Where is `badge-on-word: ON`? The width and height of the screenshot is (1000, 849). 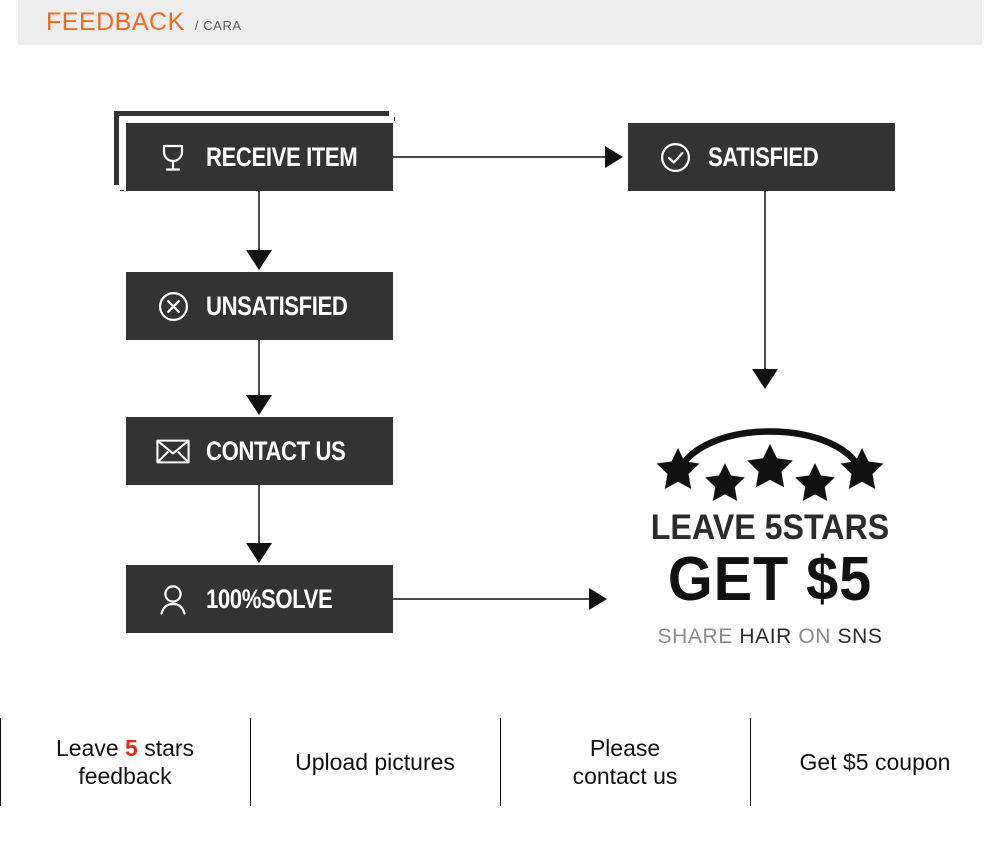 badge-on-word: ON is located at coordinates (814, 636).